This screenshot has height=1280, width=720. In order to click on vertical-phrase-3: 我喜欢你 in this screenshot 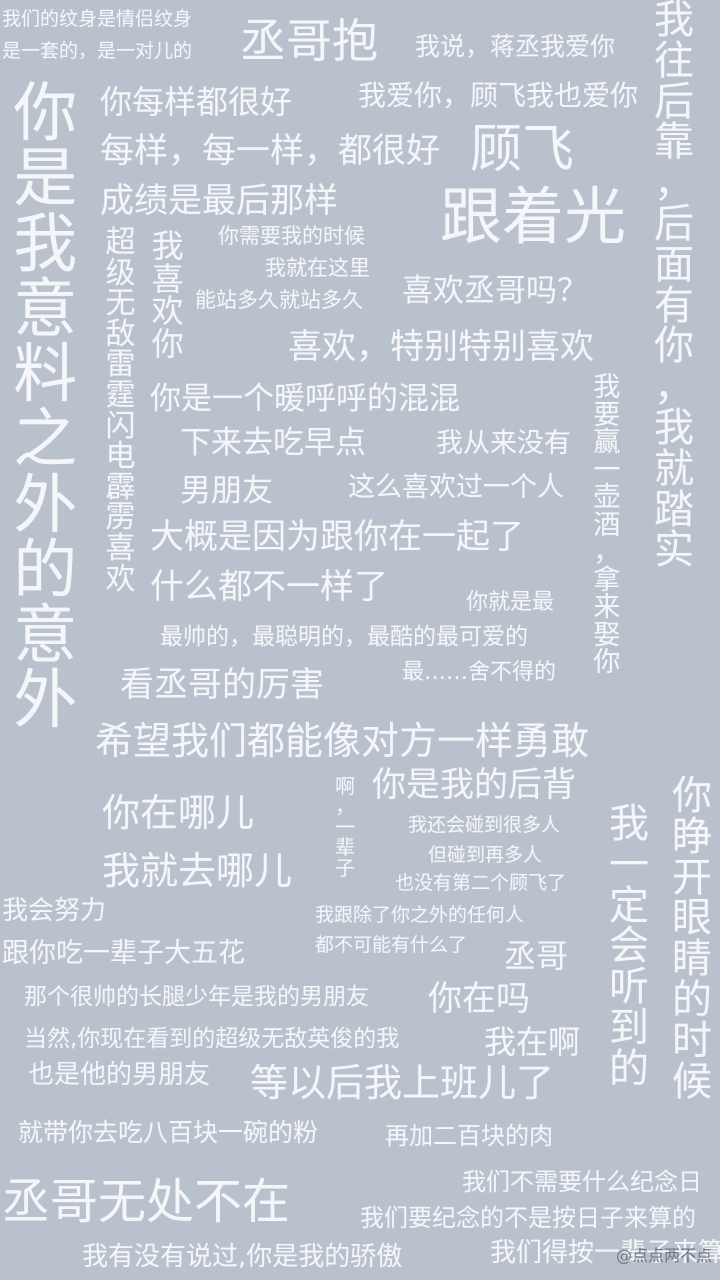, I will do `click(167, 295)`.